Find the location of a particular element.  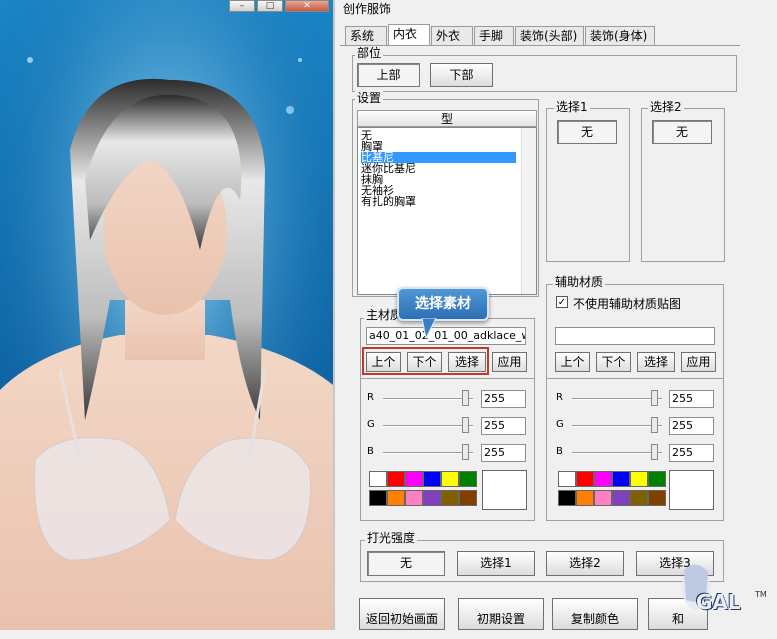

tab-divider is located at coordinates (540, 45).